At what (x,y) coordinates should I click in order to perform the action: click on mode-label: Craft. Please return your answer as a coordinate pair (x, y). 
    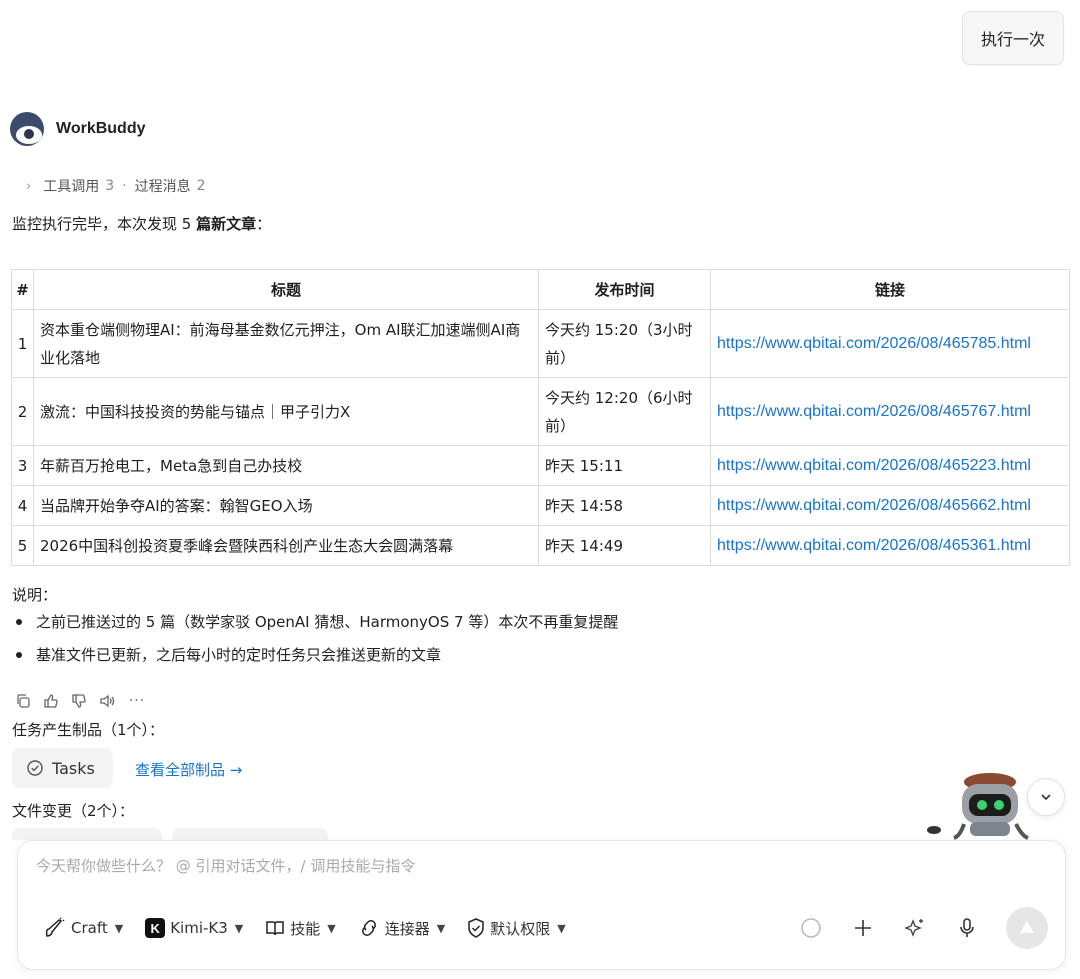
    Looking at the image, I should click on (89, 928).